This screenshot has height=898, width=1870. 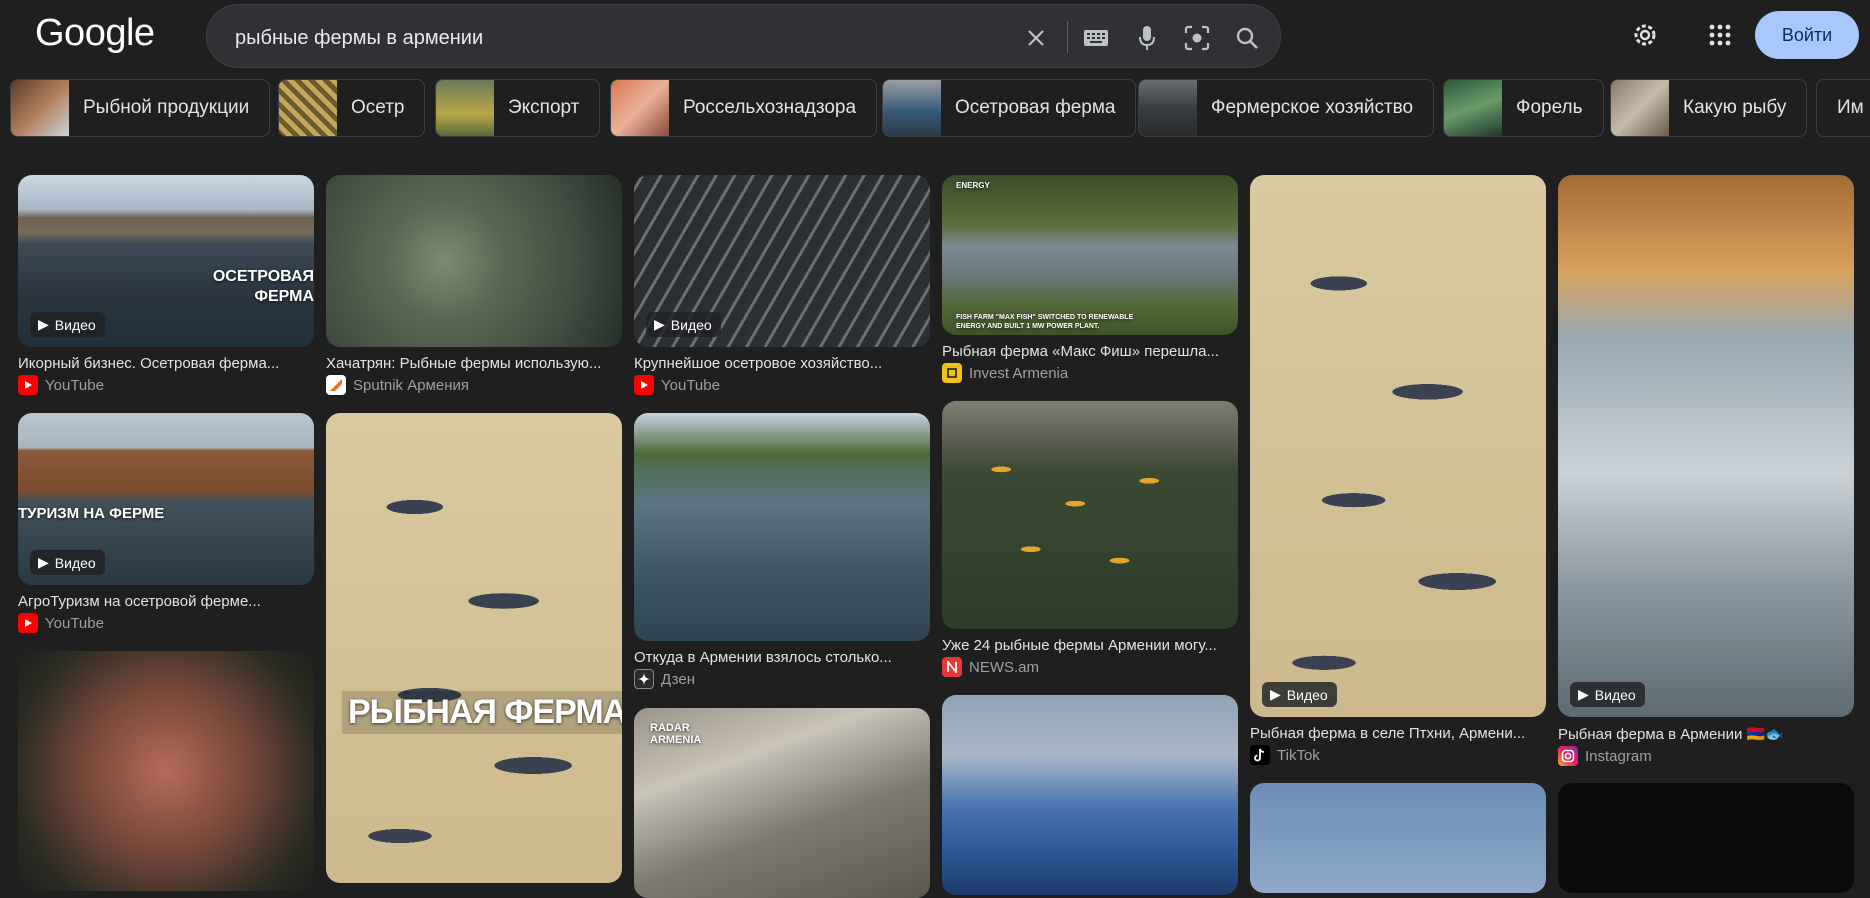 I want to click on chip-sturgeon-farm: Осетровая ферма, so click(x=1009, y=108).